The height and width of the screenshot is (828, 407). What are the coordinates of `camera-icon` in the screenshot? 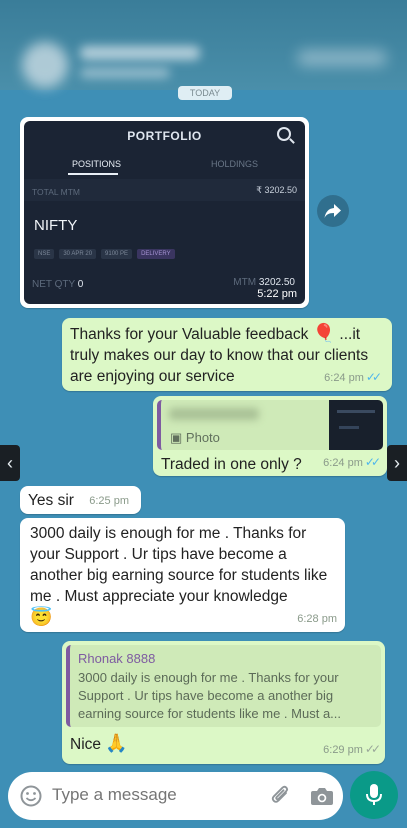 It's located at (322, 796).